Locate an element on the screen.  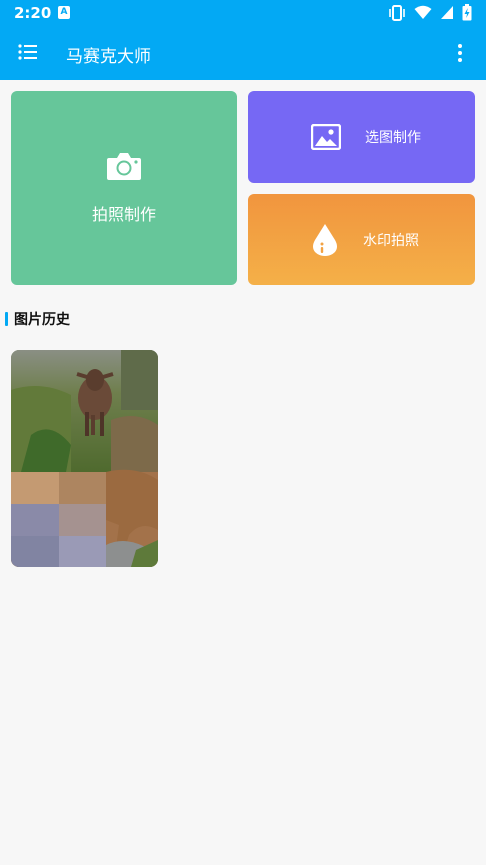
history-photo-image is located at coordinates (84, 458).